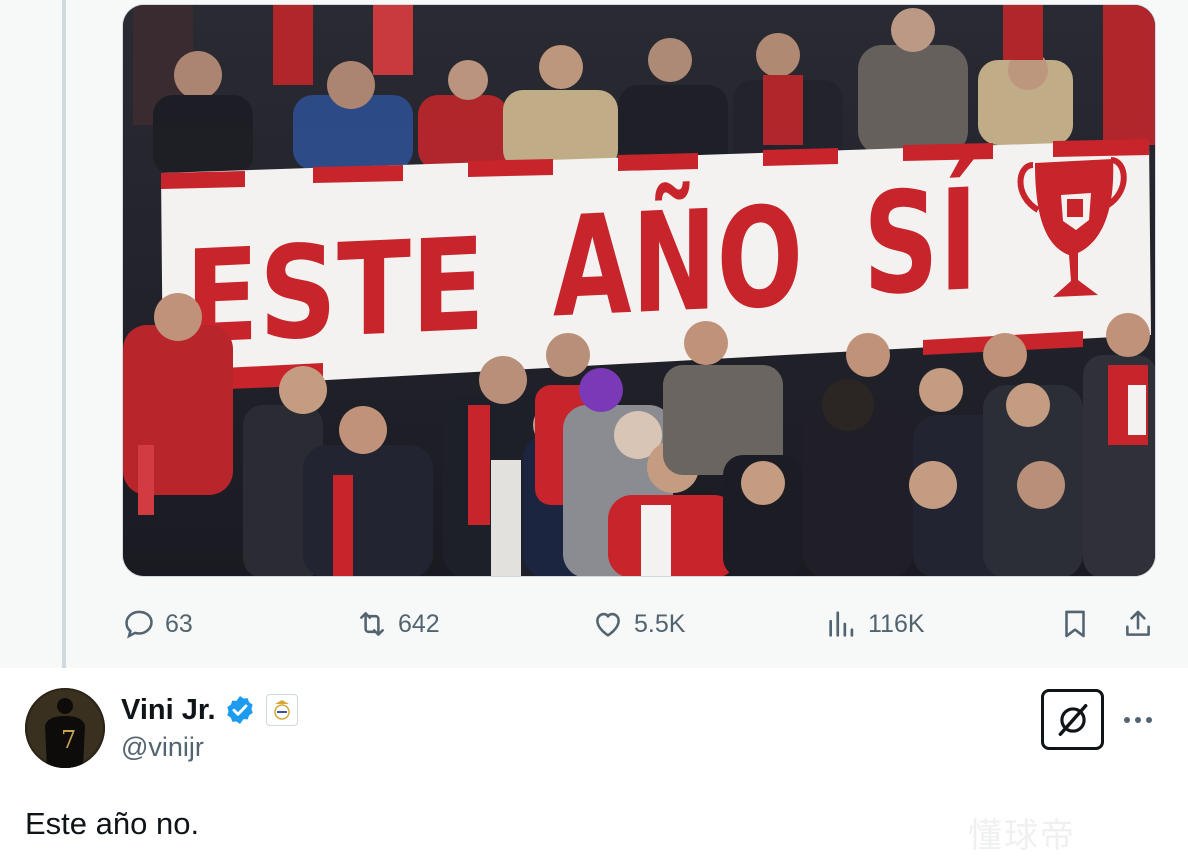  What do you see at coordinates (179, 623) in the screenshot?
I see `reply-count: 63` at bounding box center [179, 623].